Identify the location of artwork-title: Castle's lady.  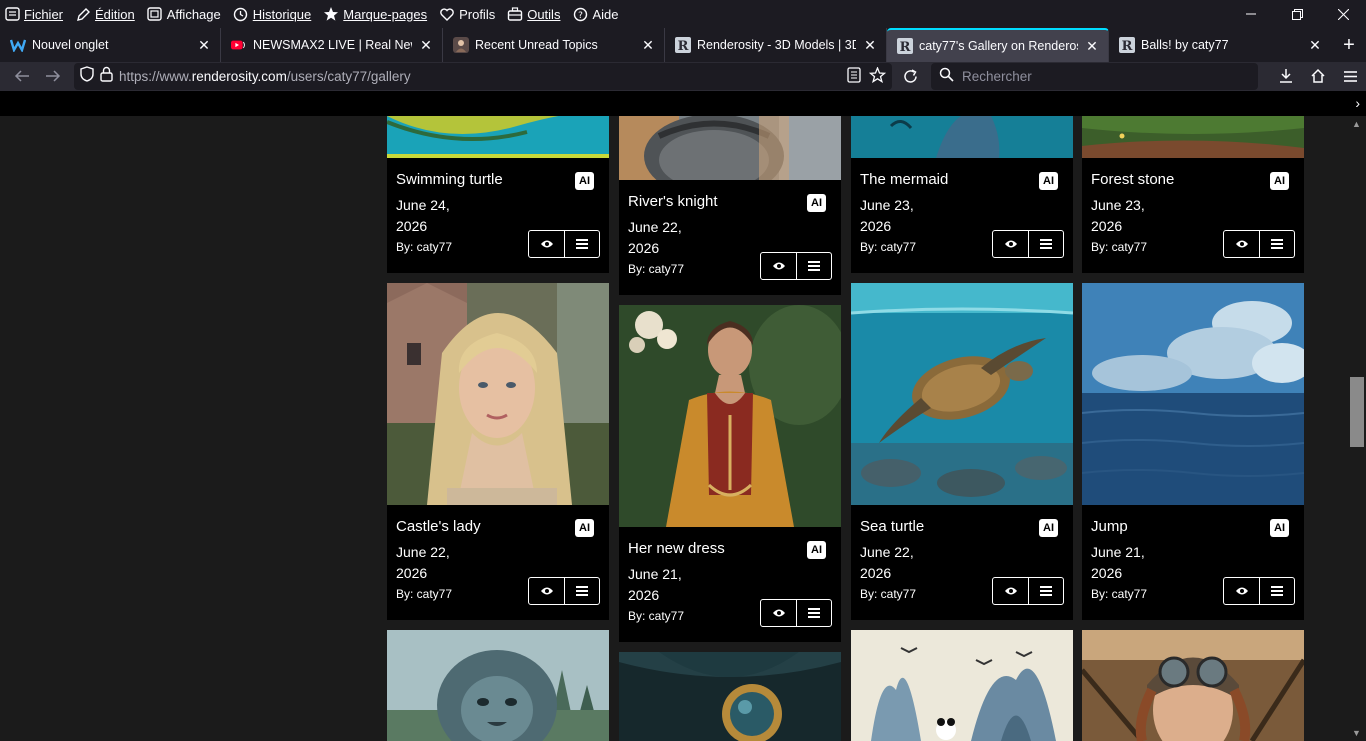
(438, 526).